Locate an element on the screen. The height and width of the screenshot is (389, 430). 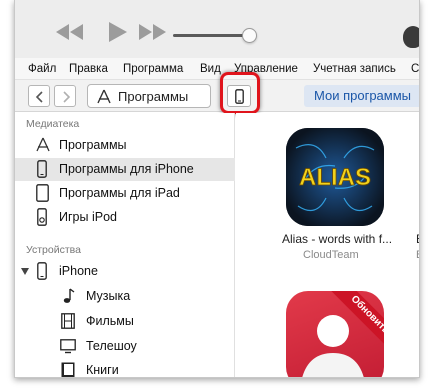
my-apps-label: Мои программы is located at coordinates (362, 95).